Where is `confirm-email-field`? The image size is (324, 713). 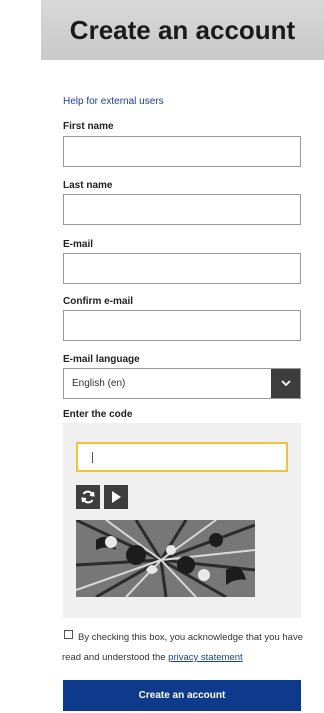
confirm-email-field is located at coordinates (182, 325).